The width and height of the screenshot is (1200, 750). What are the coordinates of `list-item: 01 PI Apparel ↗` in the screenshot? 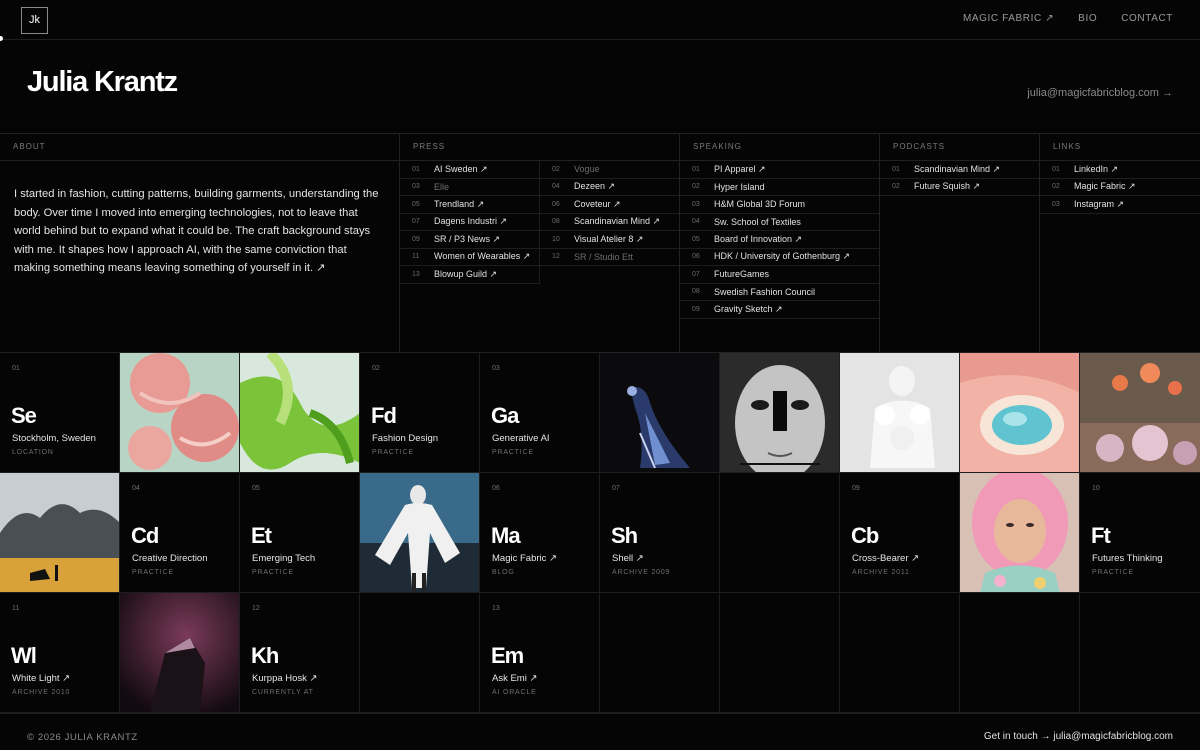 It's located at (779, 170).